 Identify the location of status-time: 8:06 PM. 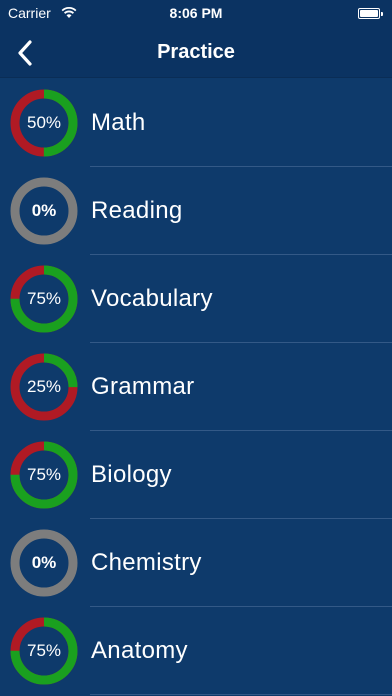
(196, 13).